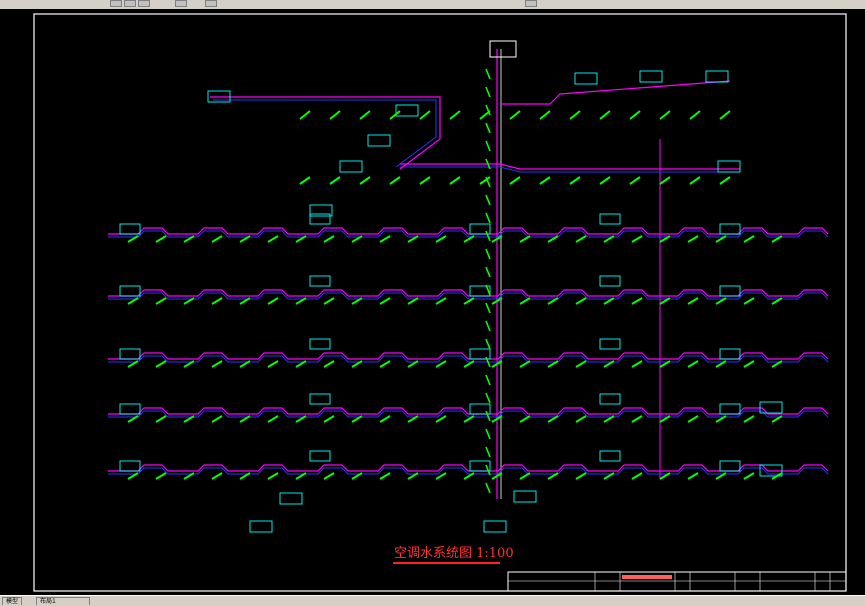 Image resolution: width=865 pixels, height=606 pixels. What do you see at coordinates (503, 49) in the screenshot?
I see `expansion-tank` at bounding box center [503, 49].